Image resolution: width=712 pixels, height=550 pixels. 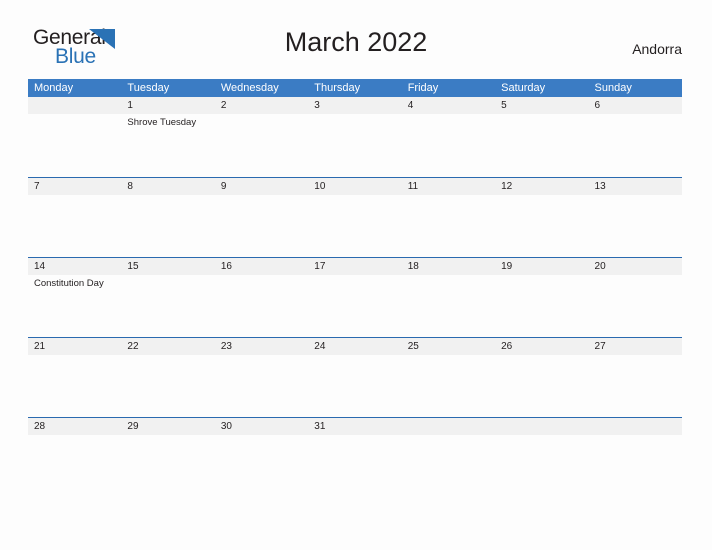 What do you see at coordinates (74, 346) in the screenshot?
I see `day-number: 21` at bounding box center [74, 346].